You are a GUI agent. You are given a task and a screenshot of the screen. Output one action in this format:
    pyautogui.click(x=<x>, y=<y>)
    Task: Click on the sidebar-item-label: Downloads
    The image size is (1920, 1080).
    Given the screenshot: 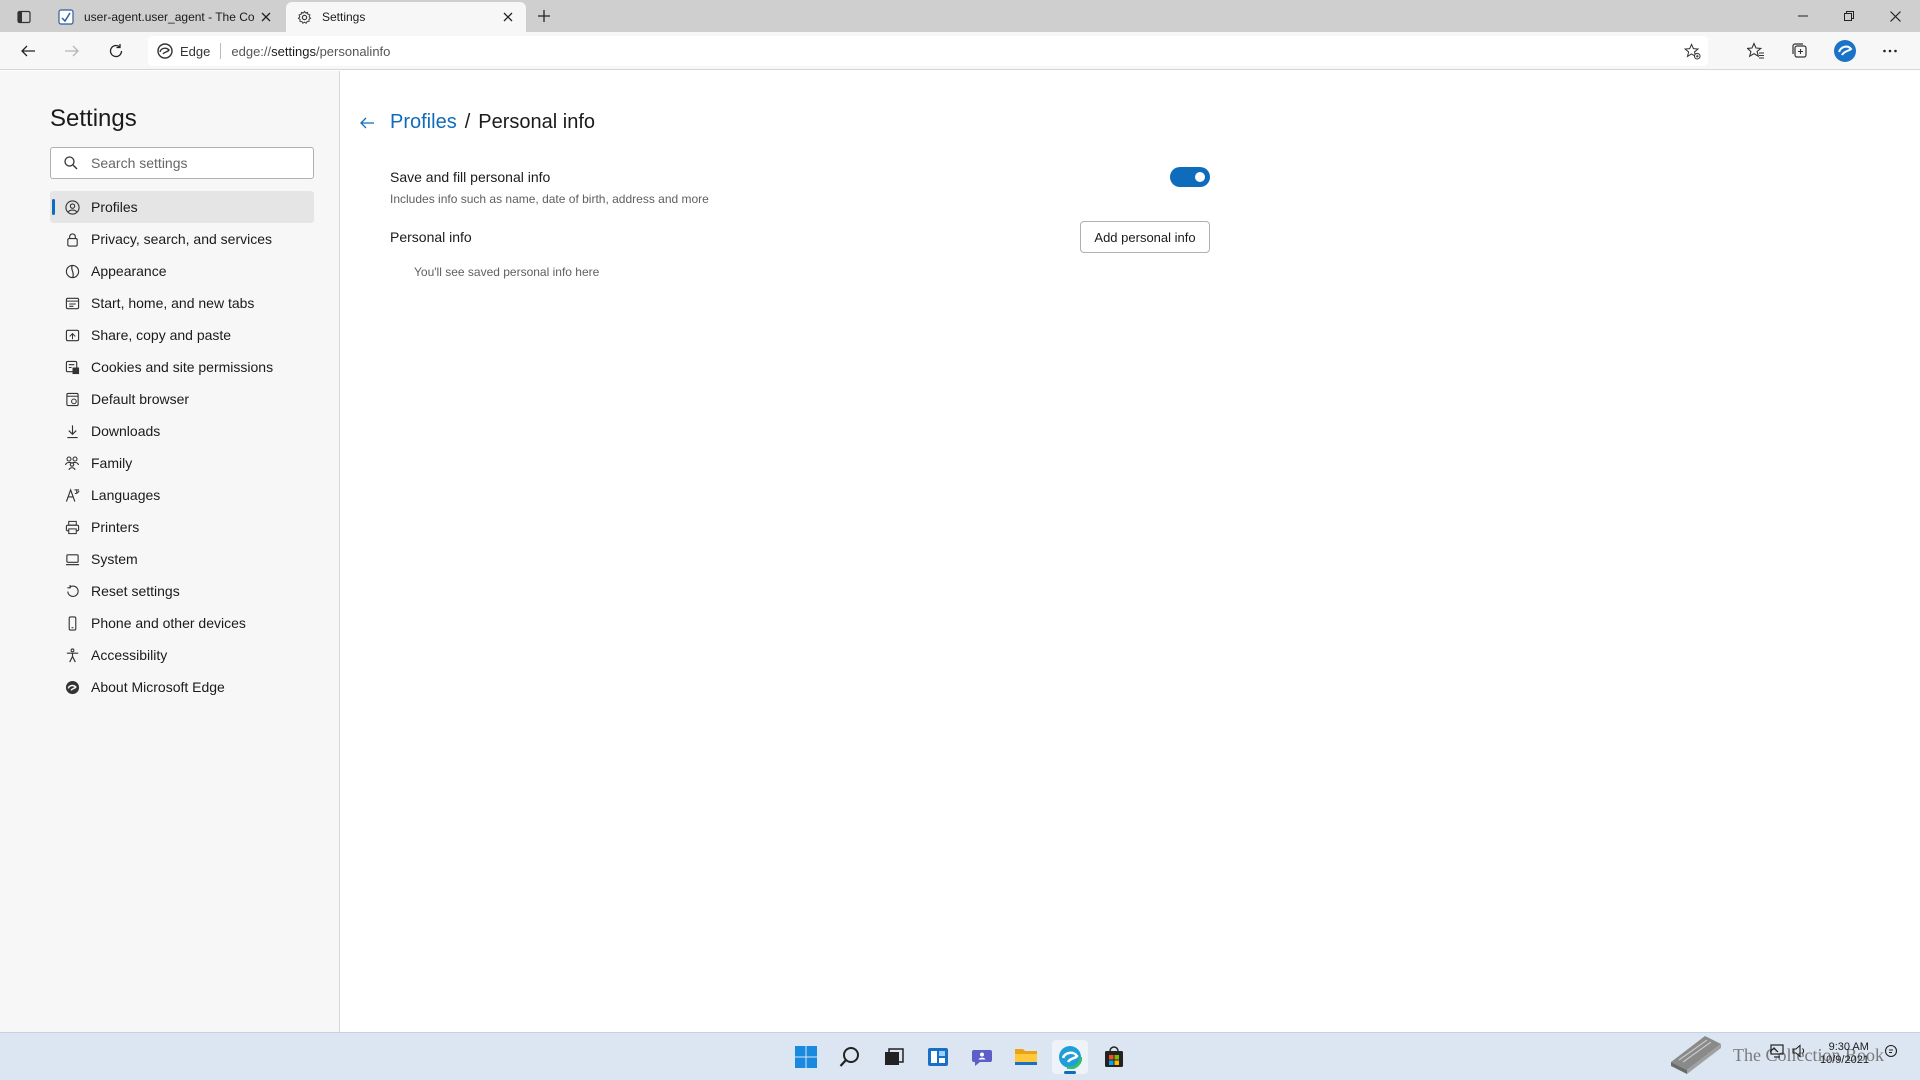 What is the action you would take?
    pyautogui.click(x=126, y=431)
    